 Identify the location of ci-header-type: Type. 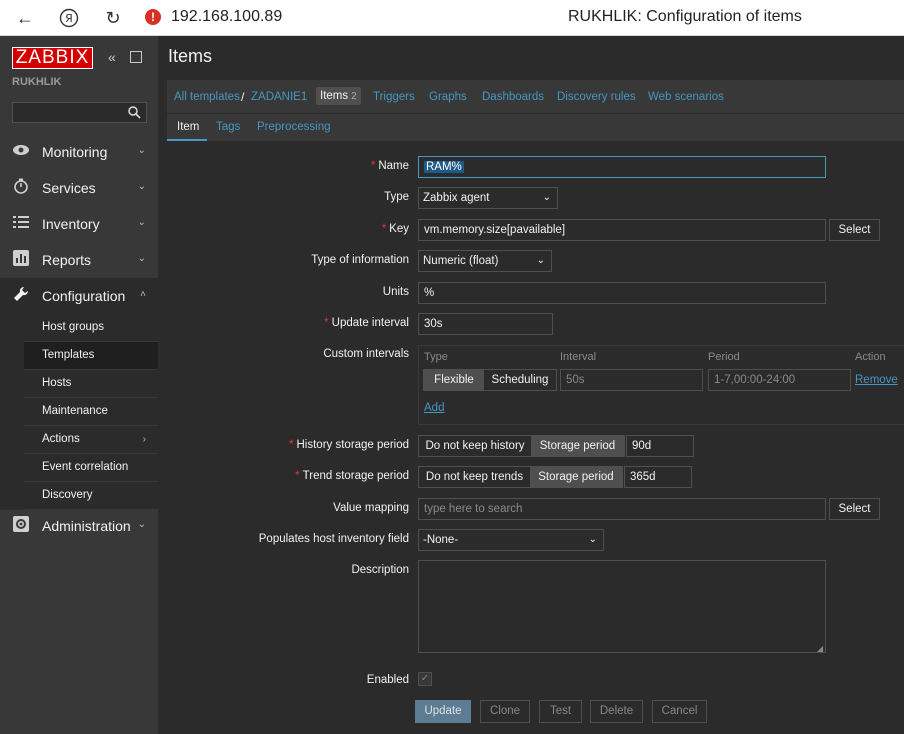
(436, 357).